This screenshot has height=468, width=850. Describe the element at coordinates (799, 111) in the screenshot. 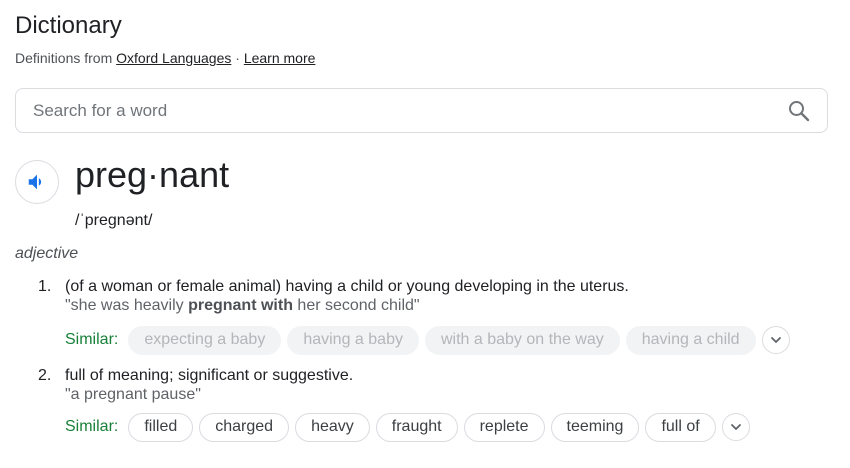

I see `search-icon` at that location.